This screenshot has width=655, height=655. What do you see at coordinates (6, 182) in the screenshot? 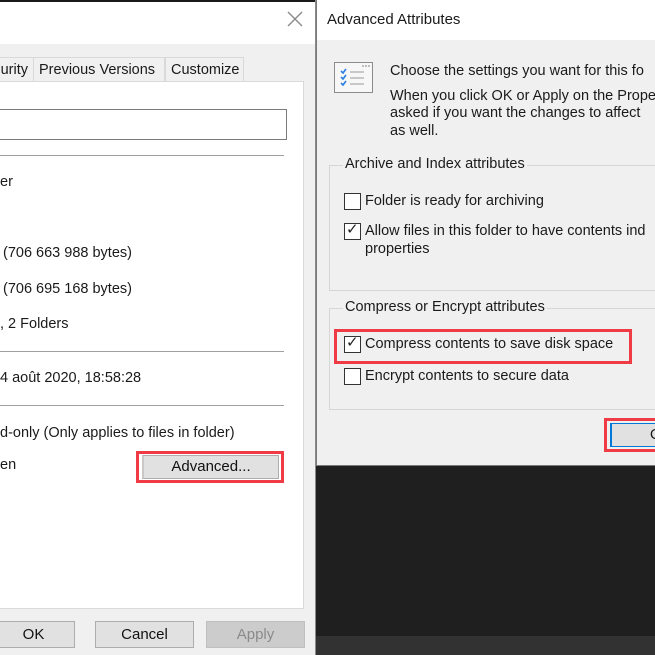
I see `type-value: er` at bounding box center [6, 182].